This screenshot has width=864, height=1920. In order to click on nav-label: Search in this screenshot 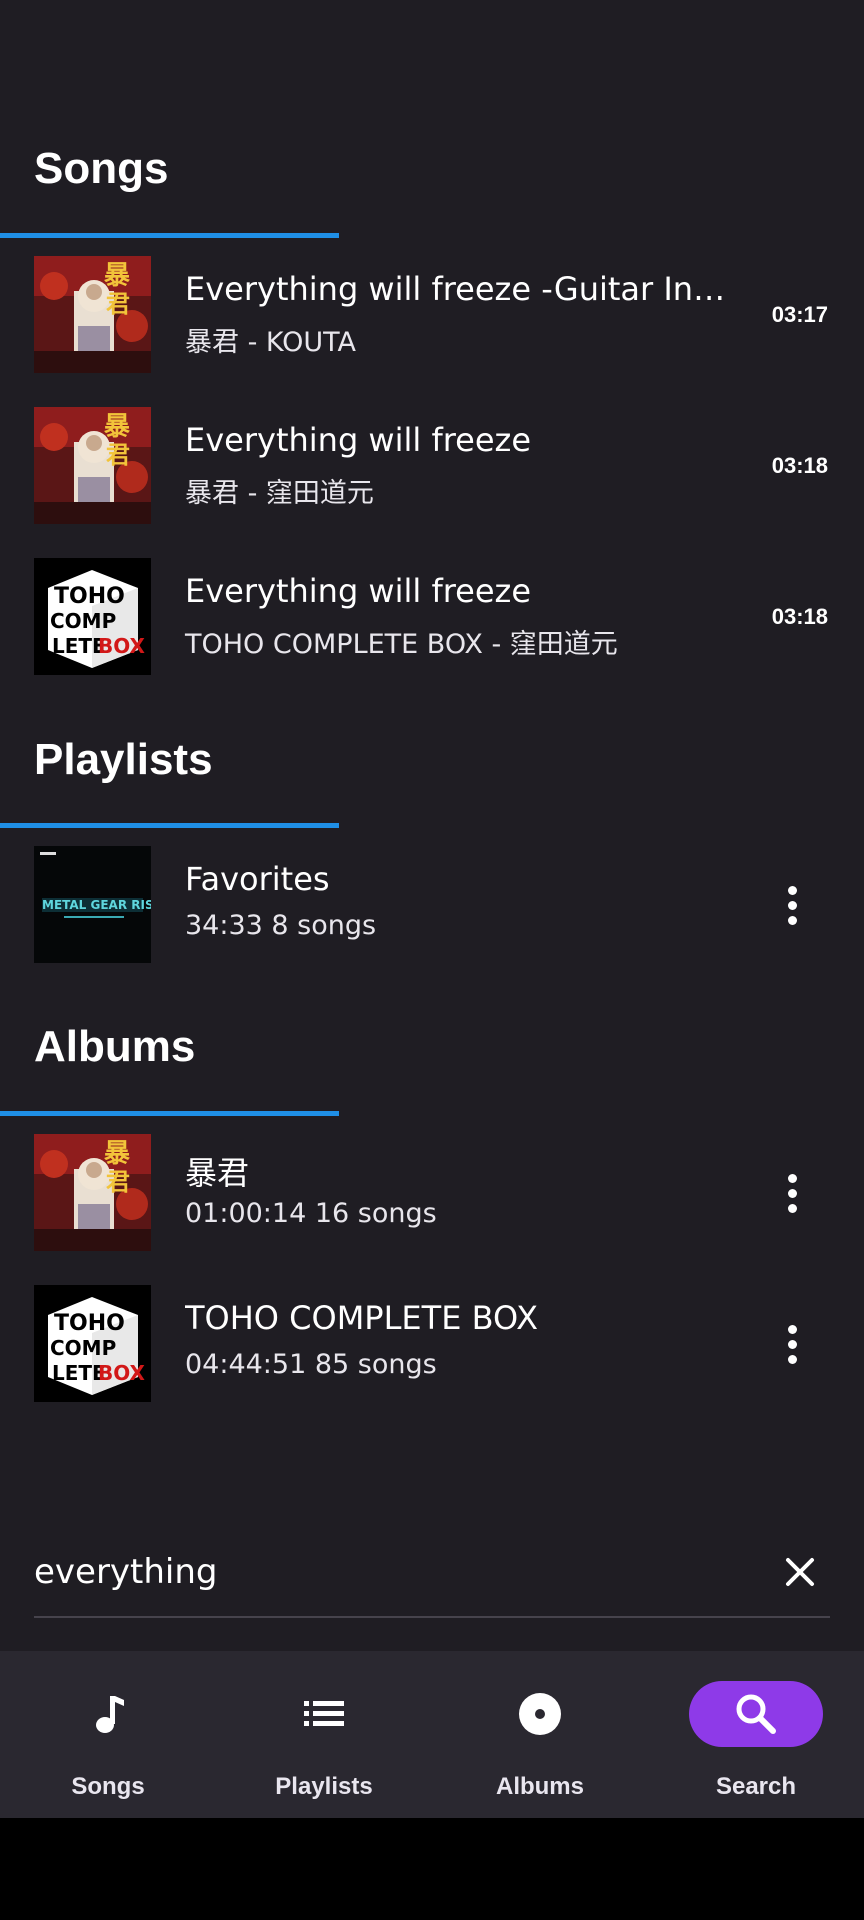, I will do `click(756, 1786)`.